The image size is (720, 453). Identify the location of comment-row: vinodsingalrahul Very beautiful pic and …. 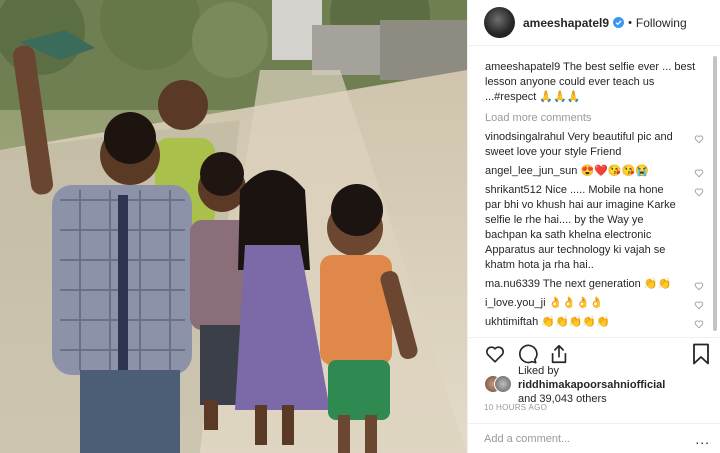
(594, 145).